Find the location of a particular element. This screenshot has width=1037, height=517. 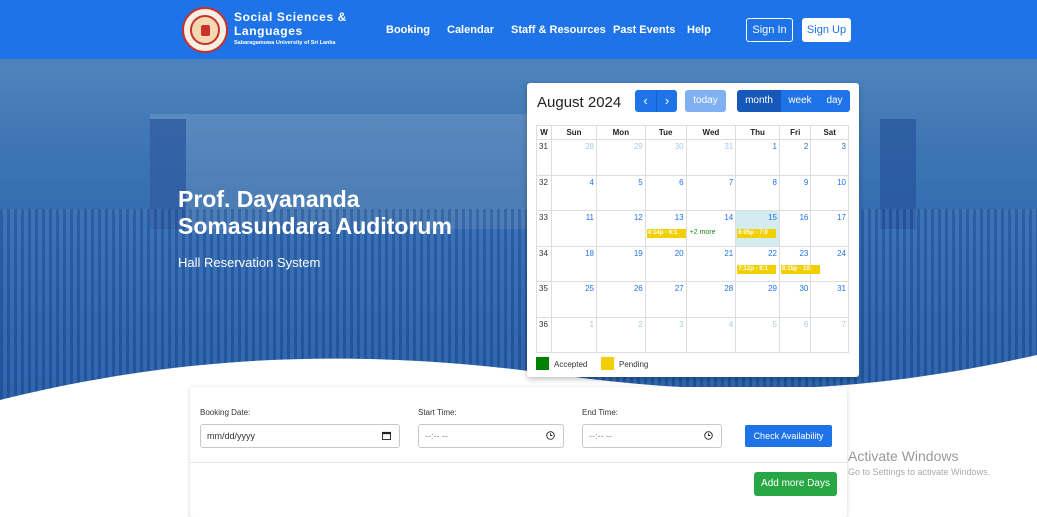

calendar-prev-button: ‹ is located at coordinates (645, 101).